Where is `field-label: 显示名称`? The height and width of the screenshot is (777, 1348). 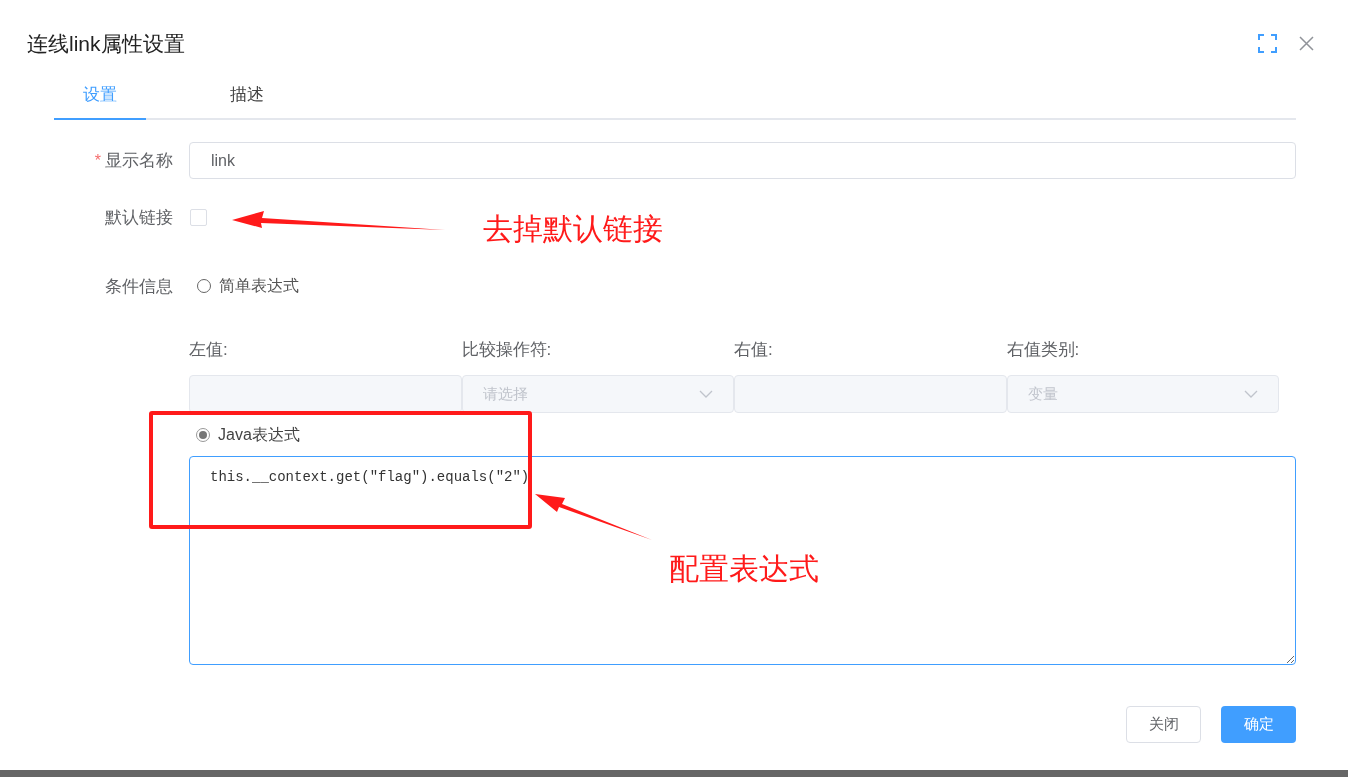
field-label: 显示名称 is located at coordinates (139, 160).